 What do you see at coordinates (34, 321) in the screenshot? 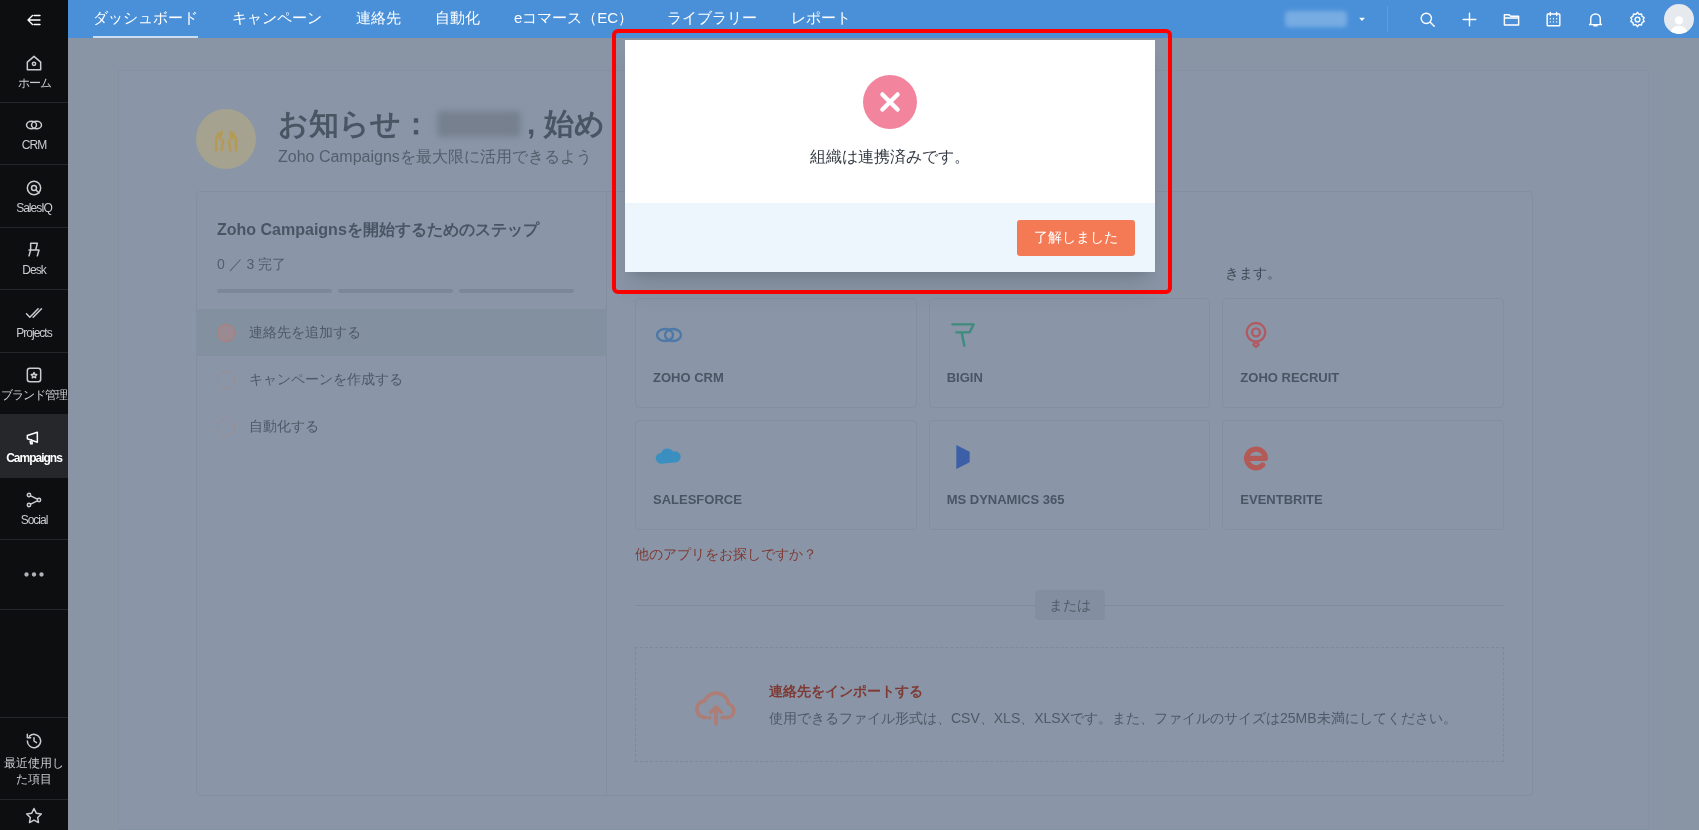
I see `sidebar-item: Projects` at bounding box center [34, 321].